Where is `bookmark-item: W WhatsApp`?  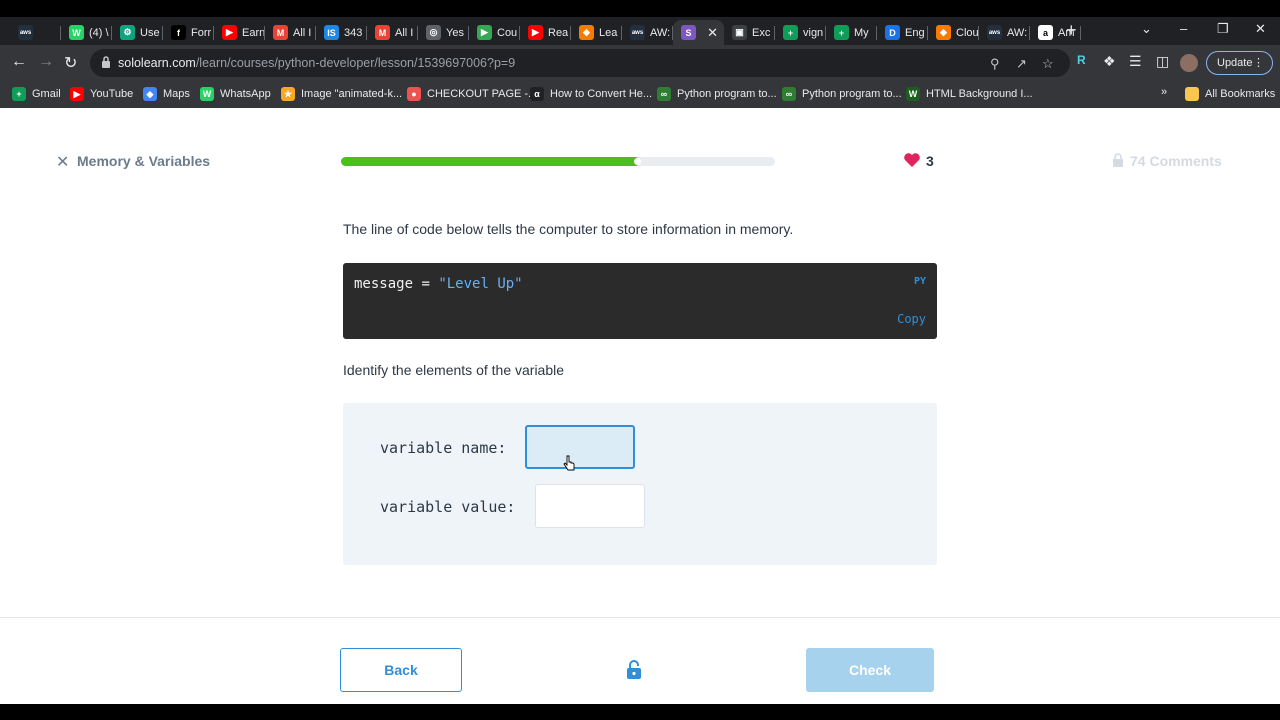 bookmark-item: W WhatsApp is located at coordinates (235, 94).